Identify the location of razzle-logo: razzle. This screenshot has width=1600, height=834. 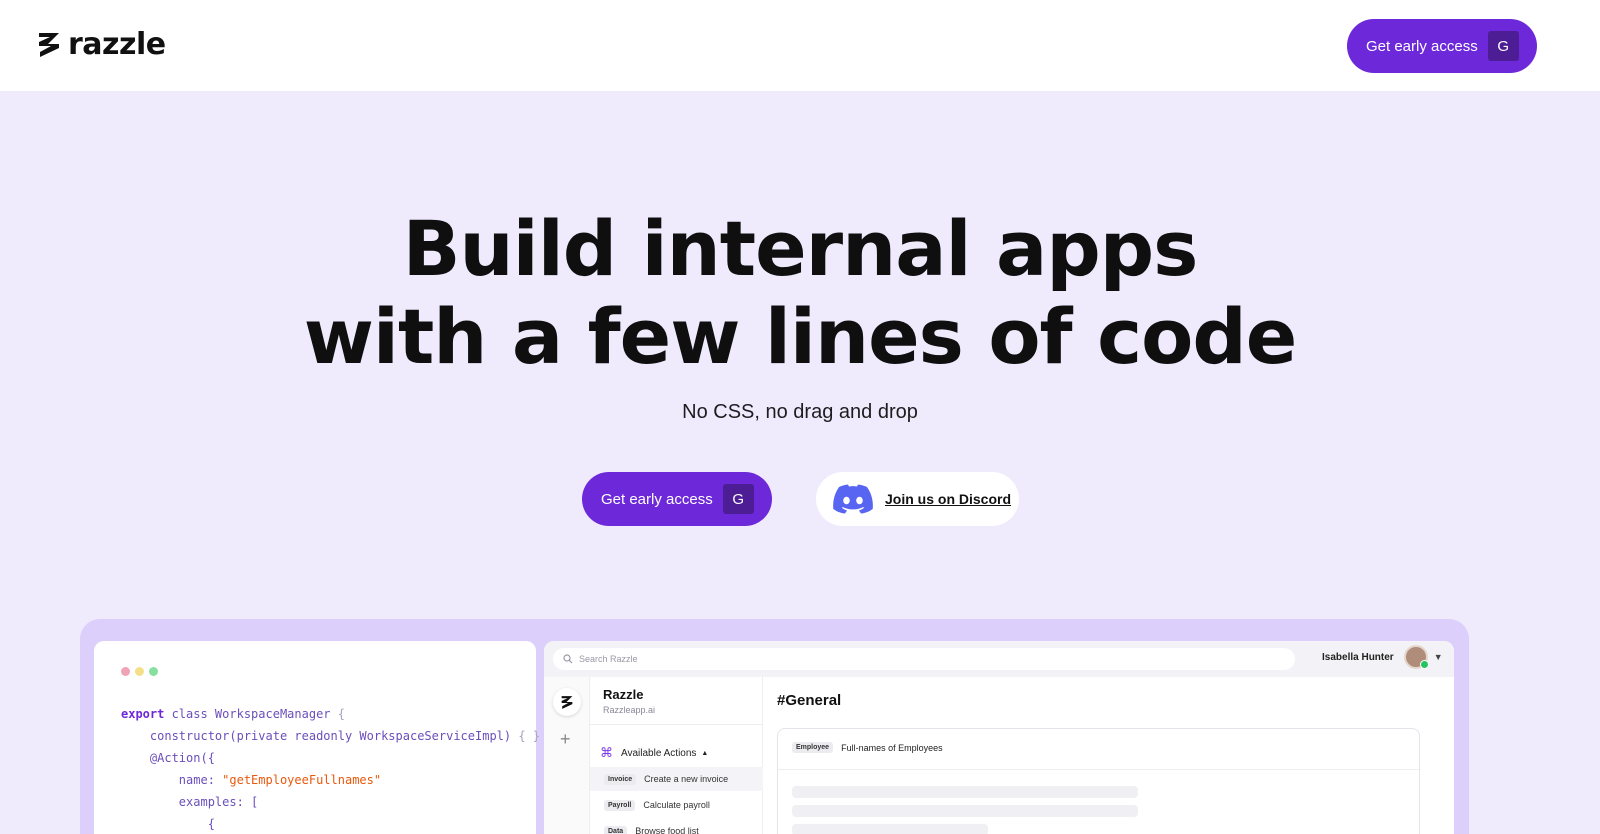
(102, 45).